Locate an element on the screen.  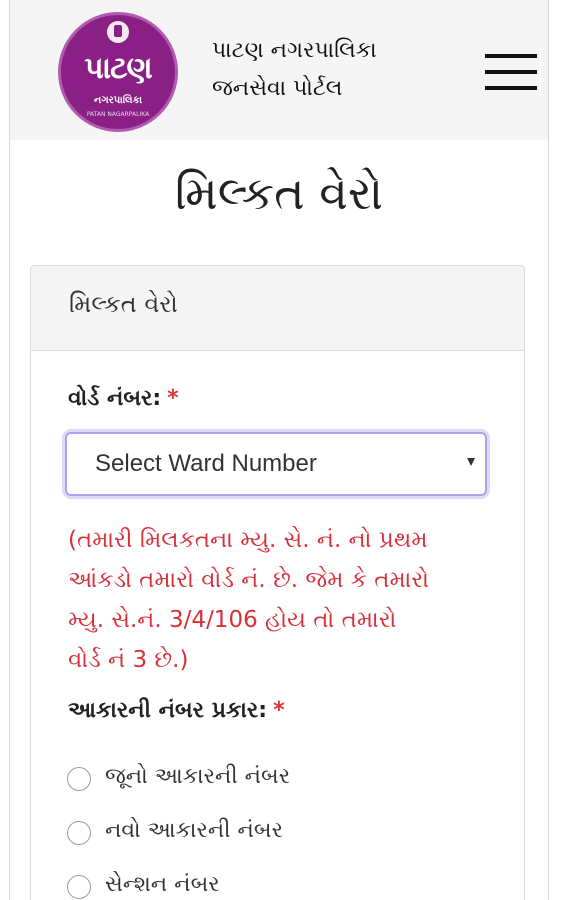
card-header-title: મિલ્કત વેરો is located at coordinates (123, 304).